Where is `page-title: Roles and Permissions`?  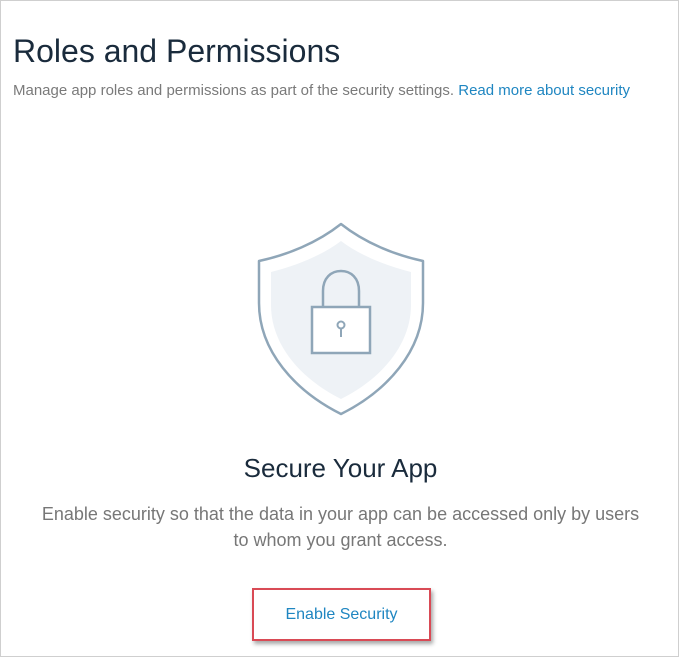 page-title: Roles and Permissions is located at coordinates (177, 51).